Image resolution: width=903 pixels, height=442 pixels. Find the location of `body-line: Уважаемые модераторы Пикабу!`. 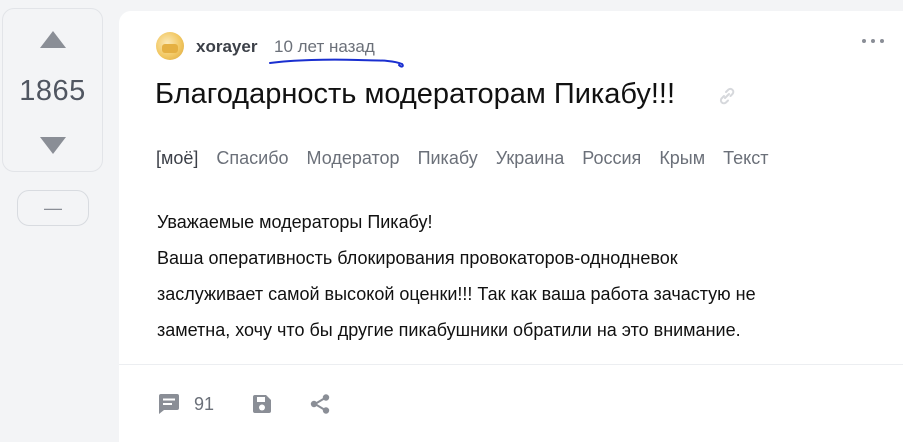

body-line: Уважаемые модераторы Пикабу! is located at coordinates (295, 222).